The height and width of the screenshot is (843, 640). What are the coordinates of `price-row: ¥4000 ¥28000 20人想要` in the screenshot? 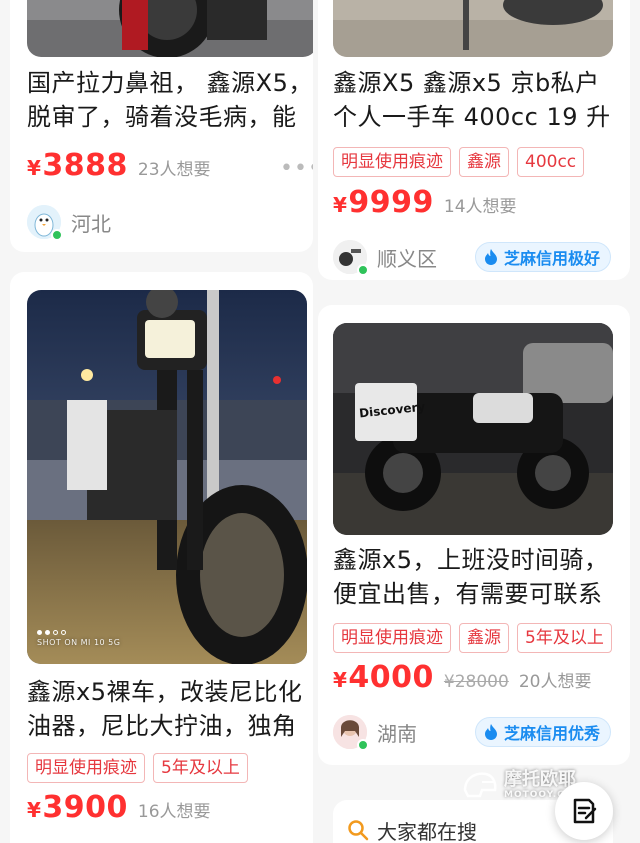 It's located at (462, 677).